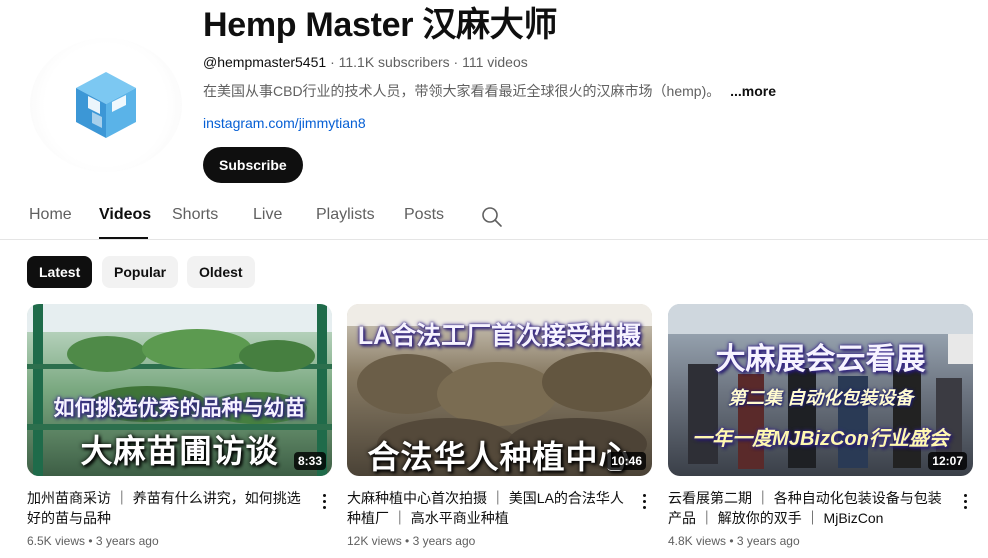 The height and width of the screenshot is (558, 988). Describe the element at coordinates (374, 541) in the screenshot. I see `view-count: 12K views` at that location.